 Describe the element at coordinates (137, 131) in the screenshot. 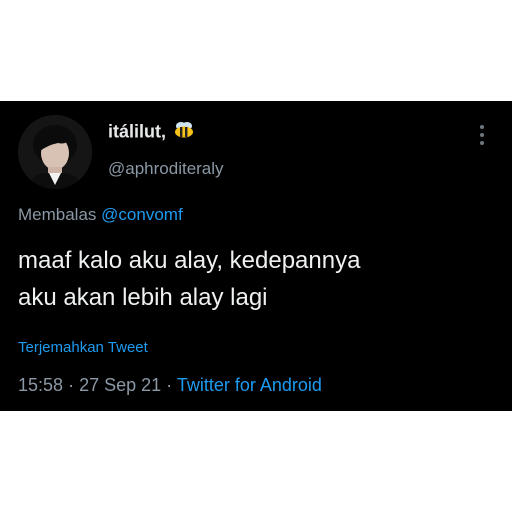

I see `display-name: itálilut,` at that location.